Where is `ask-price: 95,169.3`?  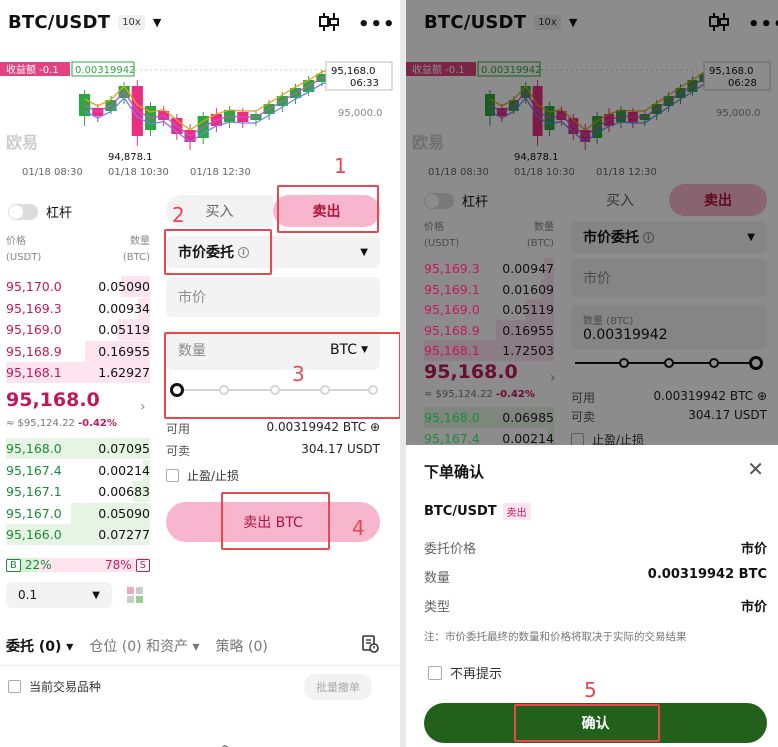 ask-price: 95,169.3 is located at coordinates (34, 308).